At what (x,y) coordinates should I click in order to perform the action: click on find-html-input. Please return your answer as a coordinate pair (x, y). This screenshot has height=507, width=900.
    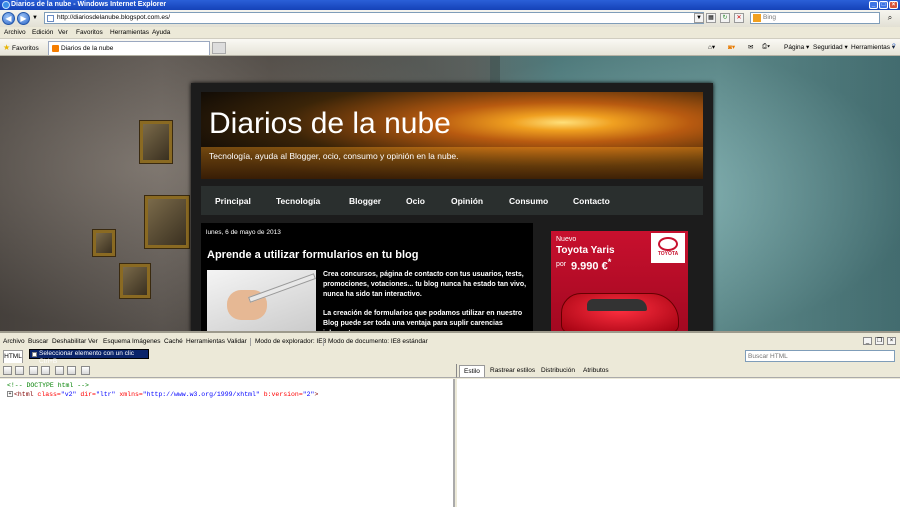
    Looking at the image, I should click on (820, 356).